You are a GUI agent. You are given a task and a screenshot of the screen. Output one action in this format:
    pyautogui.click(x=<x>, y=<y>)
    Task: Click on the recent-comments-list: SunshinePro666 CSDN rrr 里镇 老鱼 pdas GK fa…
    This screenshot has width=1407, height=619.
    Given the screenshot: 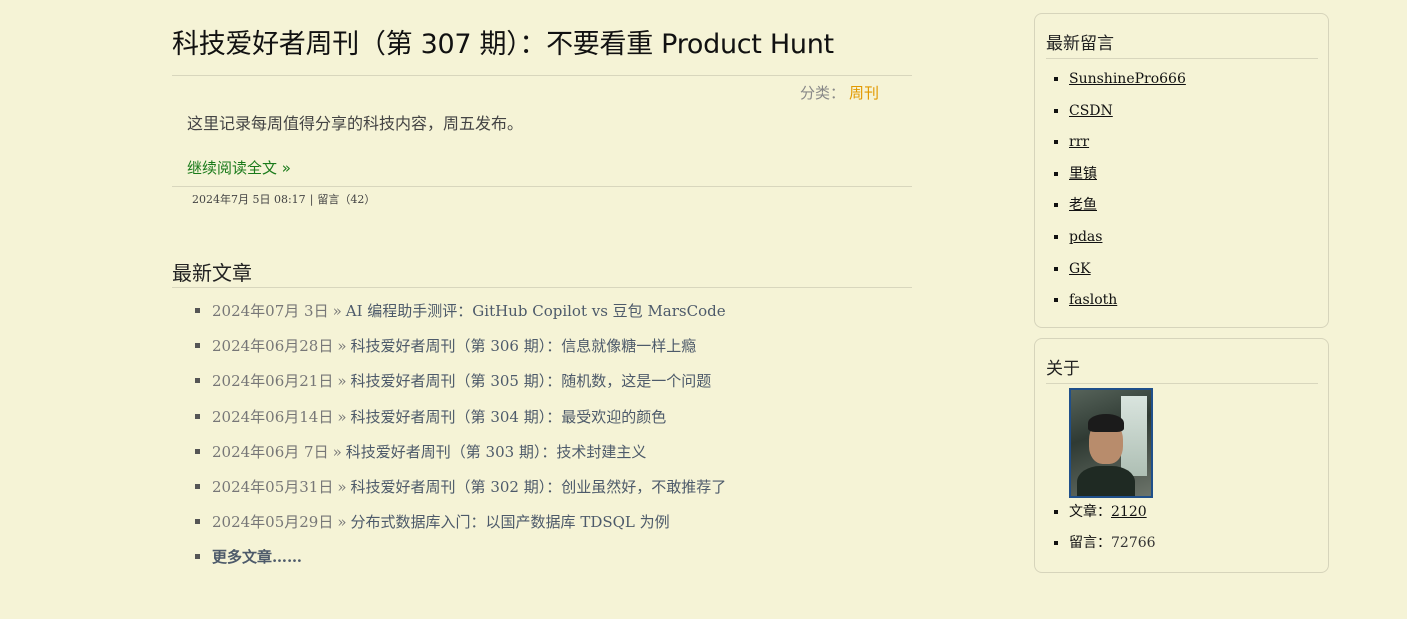 What is the action you would take?
    pyautogui.click(x=1181, y=191)
    